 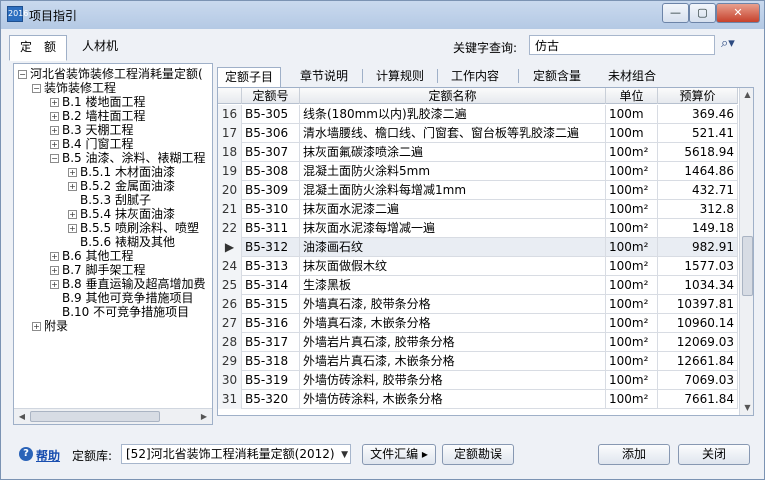 I want to click on tab-quota-items: 定额子目, so click(x=249, y=77).